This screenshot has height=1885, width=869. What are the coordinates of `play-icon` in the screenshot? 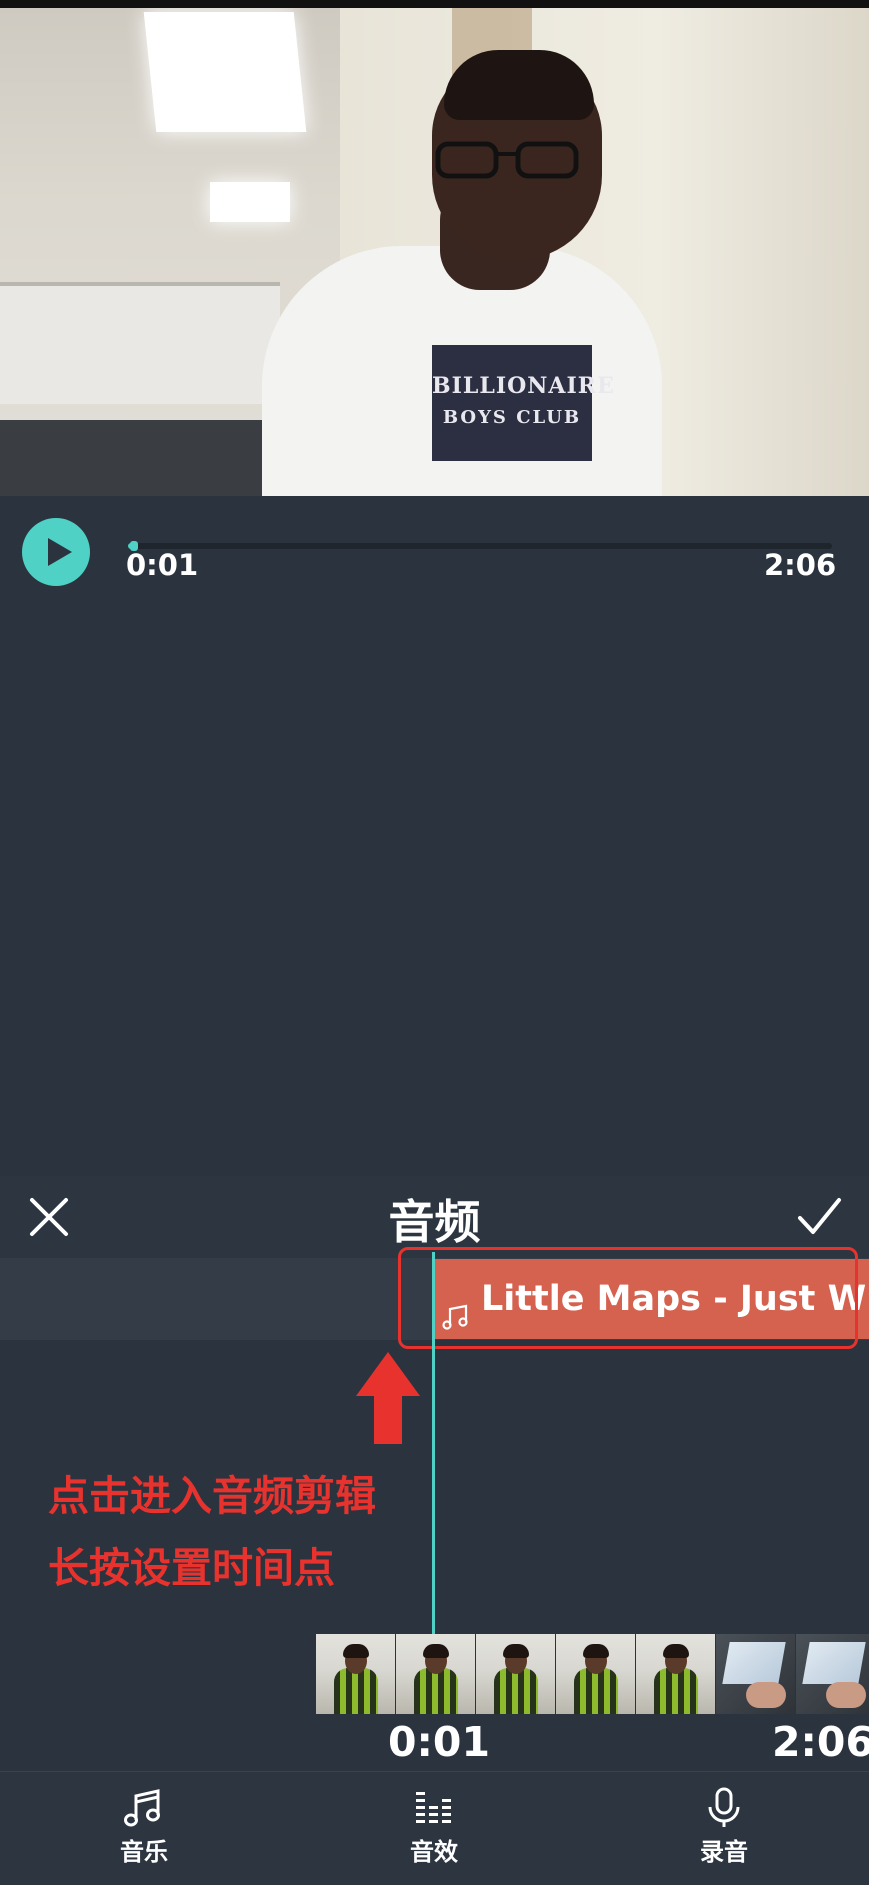 It's located at (60, 552).